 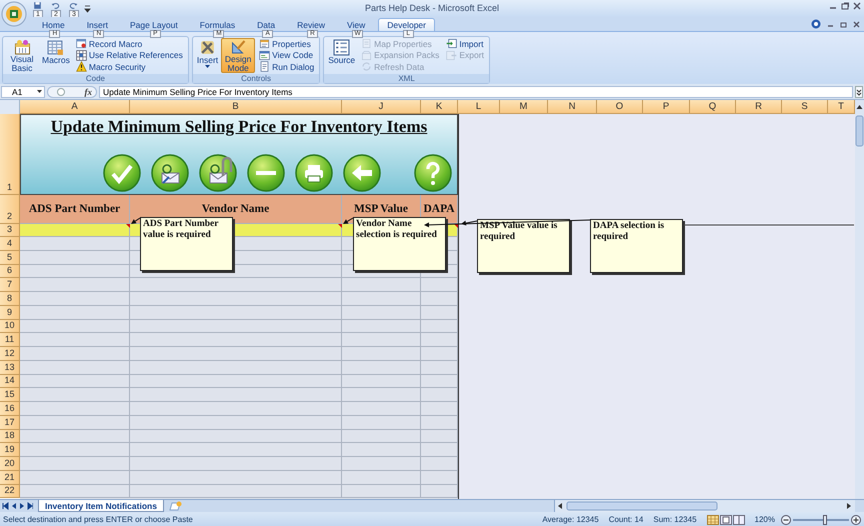 What do you see at coordinates (287, 44) in the screenshot?
I see `ribbon-button: Properties` at bounding box center [287, 44].